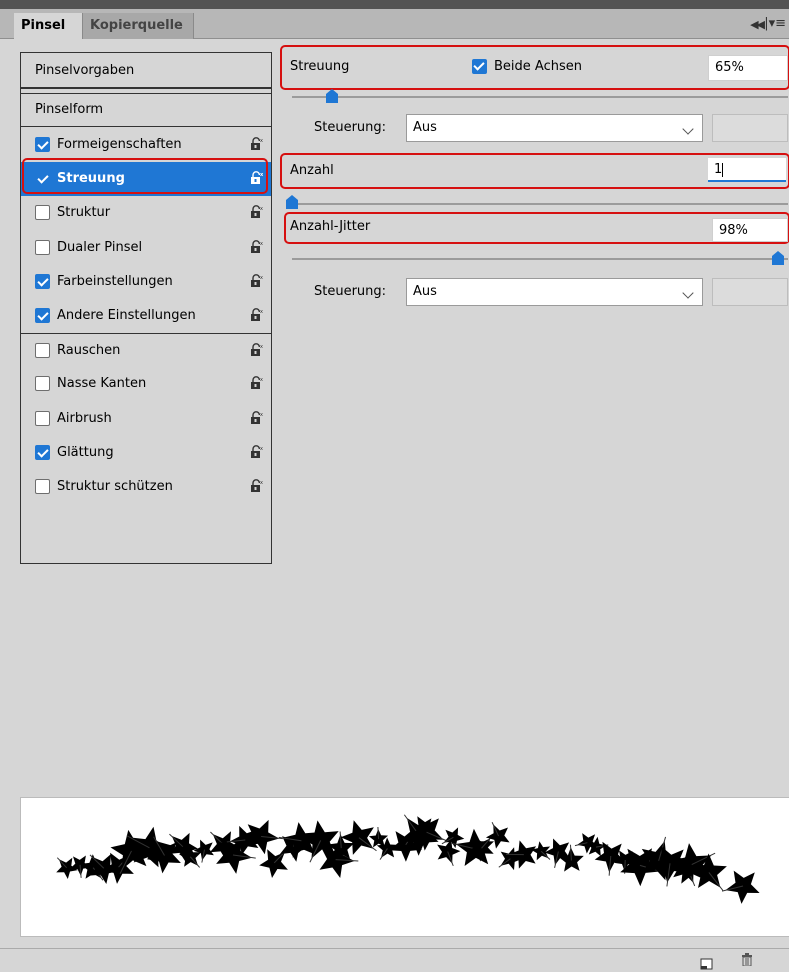 The width and height of the screenshot is (789, 972). I want to click on scatter-label: Streuung, so click(320, 66).